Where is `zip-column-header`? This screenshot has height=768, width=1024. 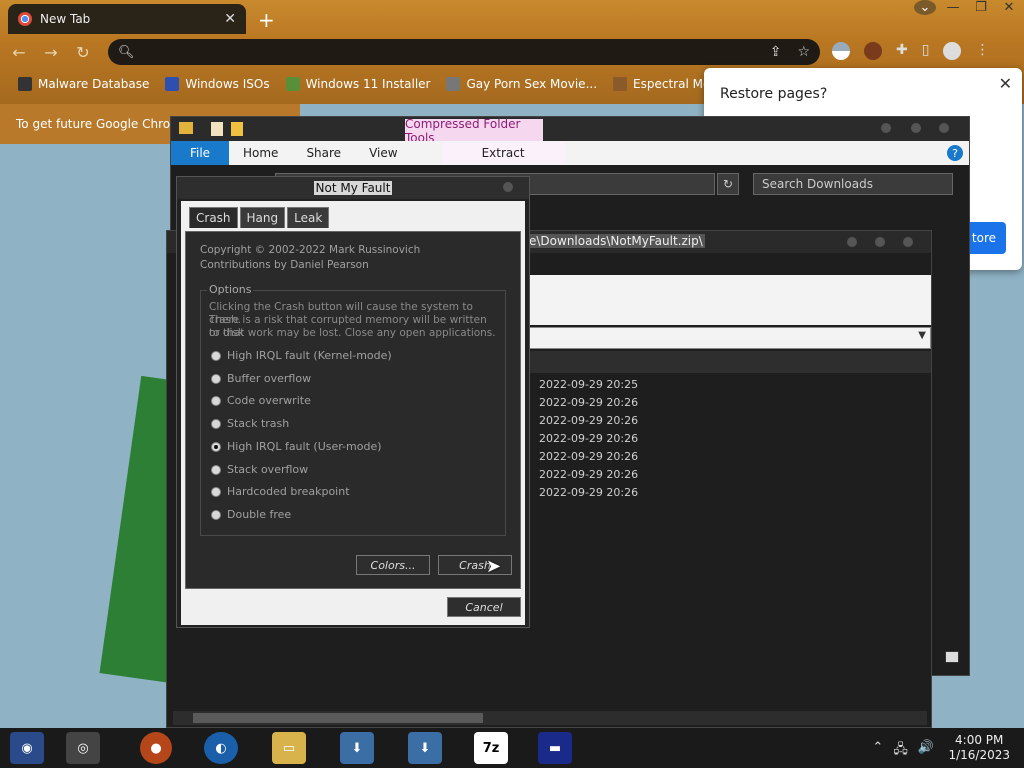
zip-column-header is located at coordinates (729, 362).